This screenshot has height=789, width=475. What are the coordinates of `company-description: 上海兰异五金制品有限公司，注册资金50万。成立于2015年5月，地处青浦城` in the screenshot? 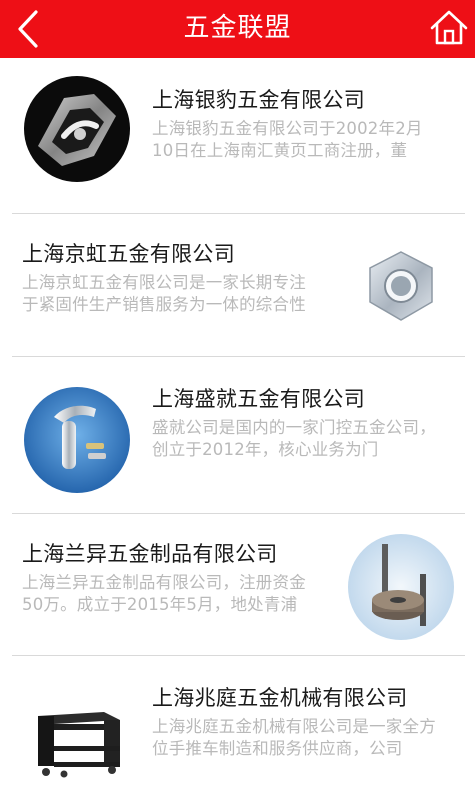 It's located at (164, 593).